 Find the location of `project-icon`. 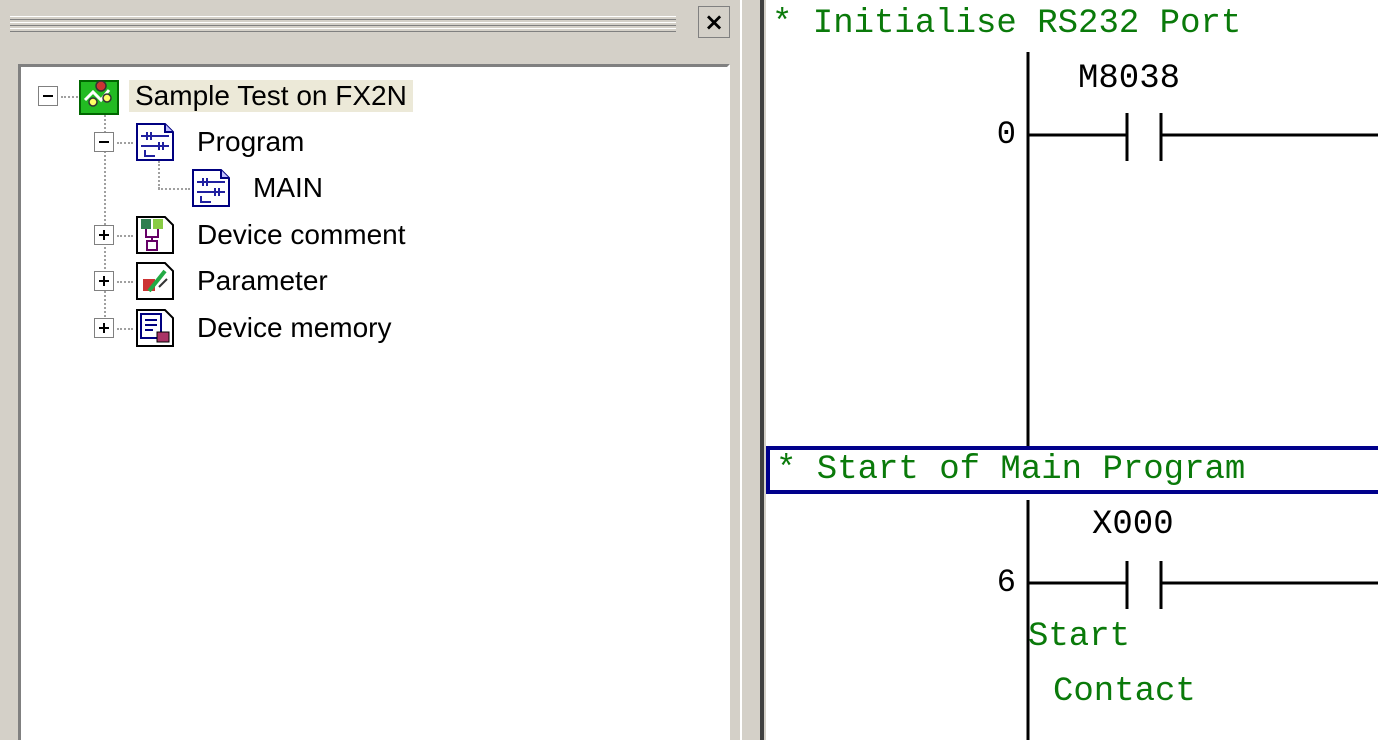

project-icon is located at coordinates (99, 97).